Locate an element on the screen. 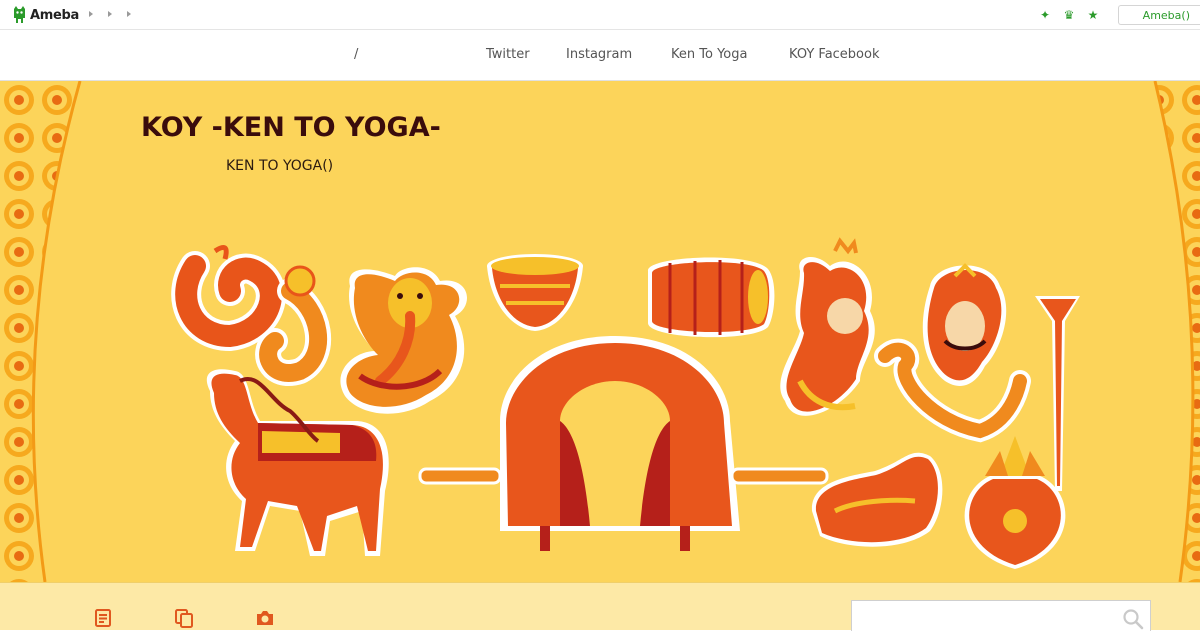  ameba-logo-text: Ameba is located at coordinates (55, 15).